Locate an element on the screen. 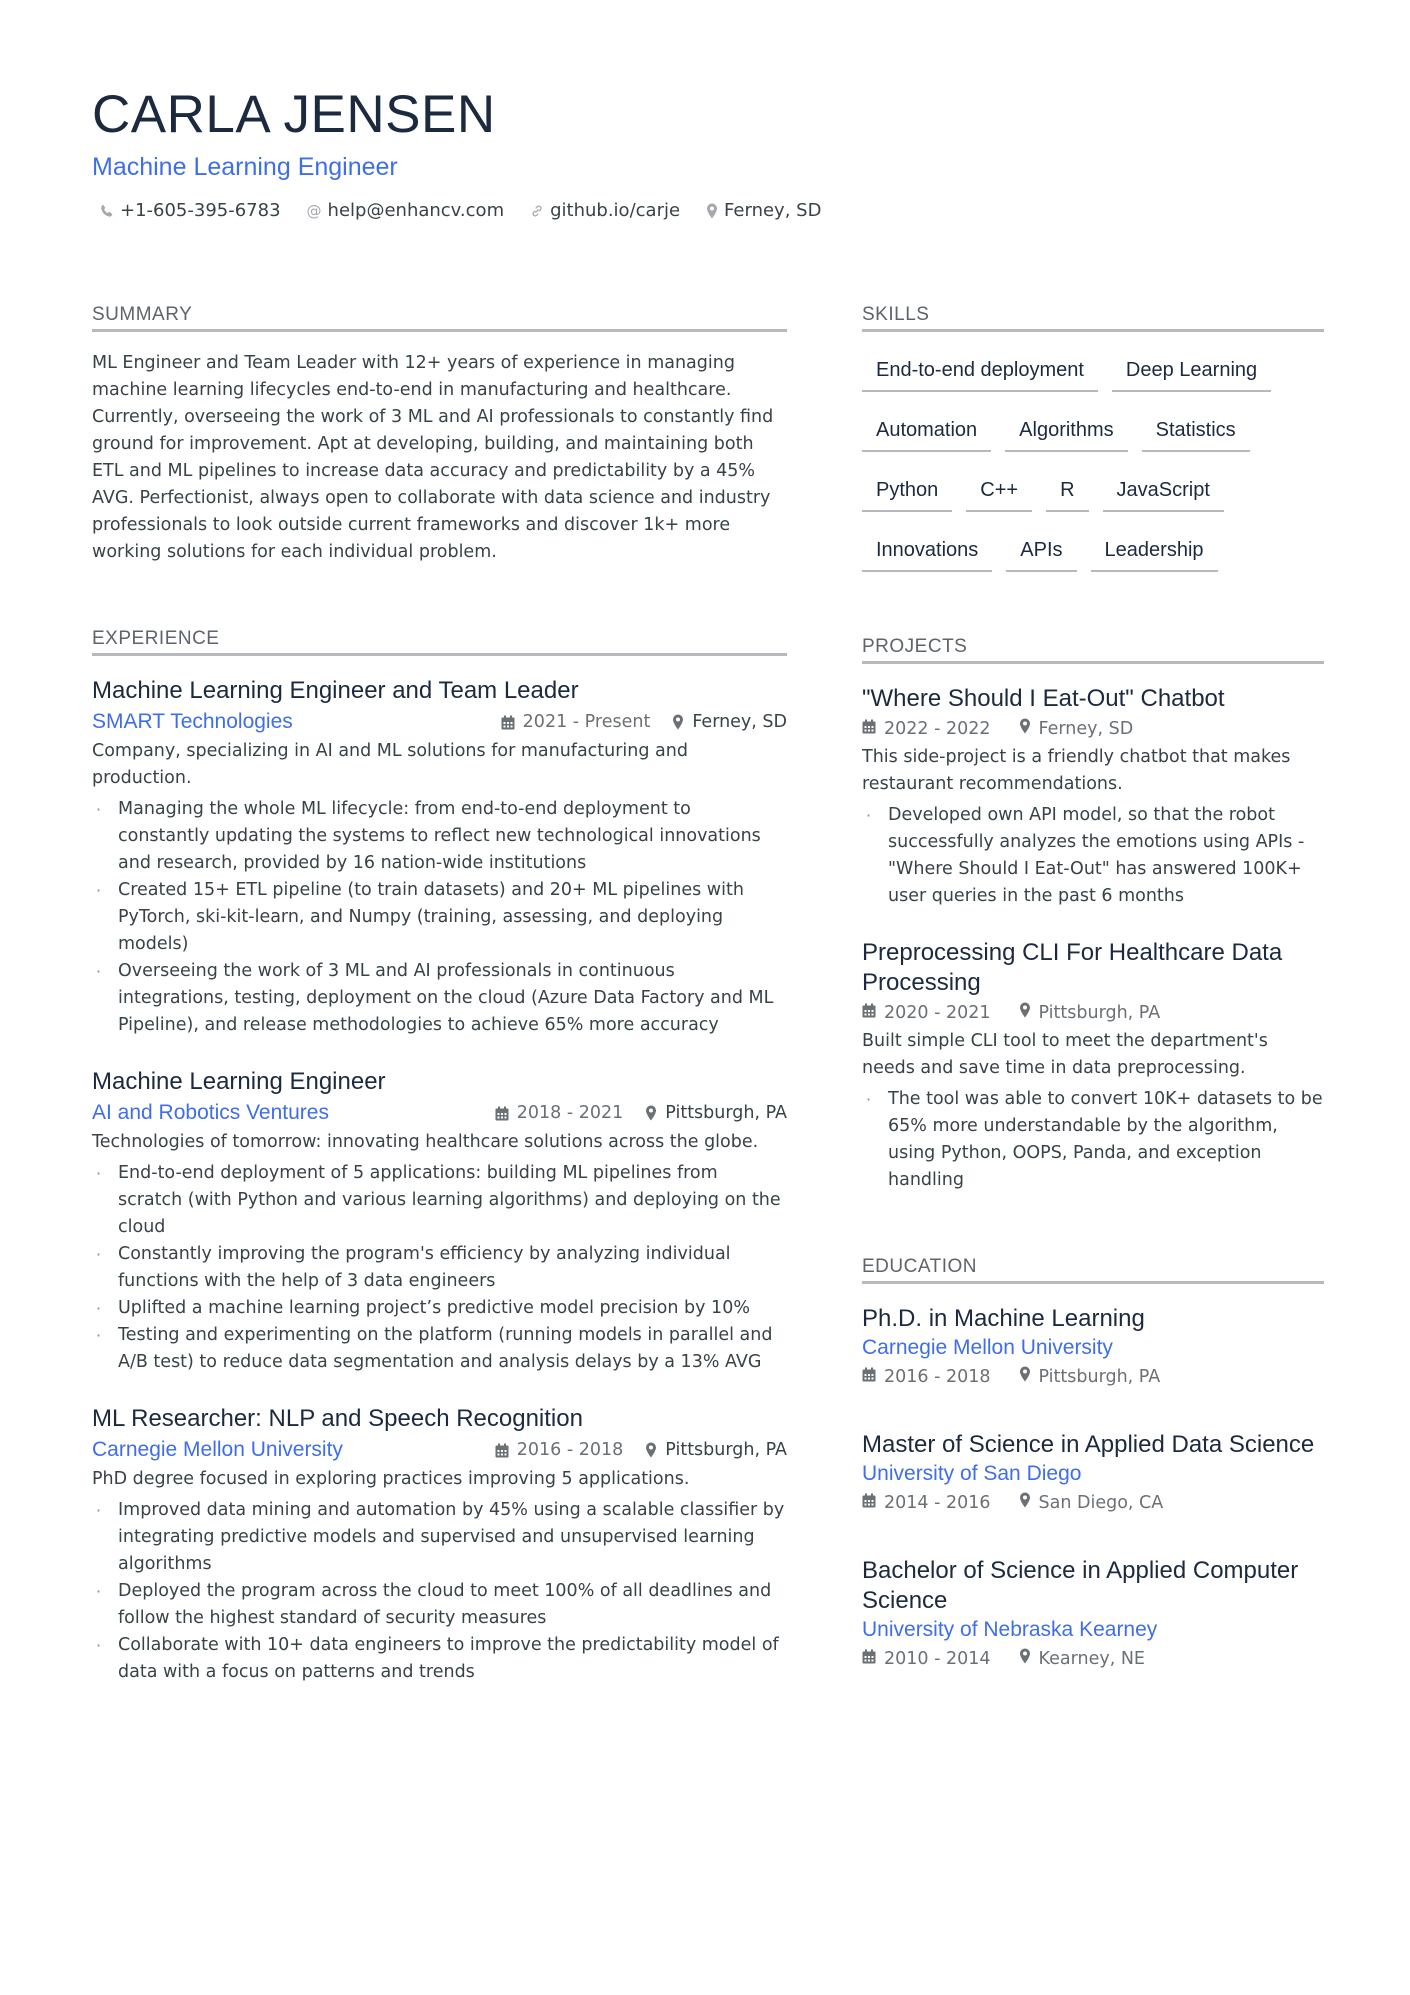 The width and height of the screenshot is (1410, 1995). education-location-text: San Diego, CA is located at coordinates (1101, 1503).